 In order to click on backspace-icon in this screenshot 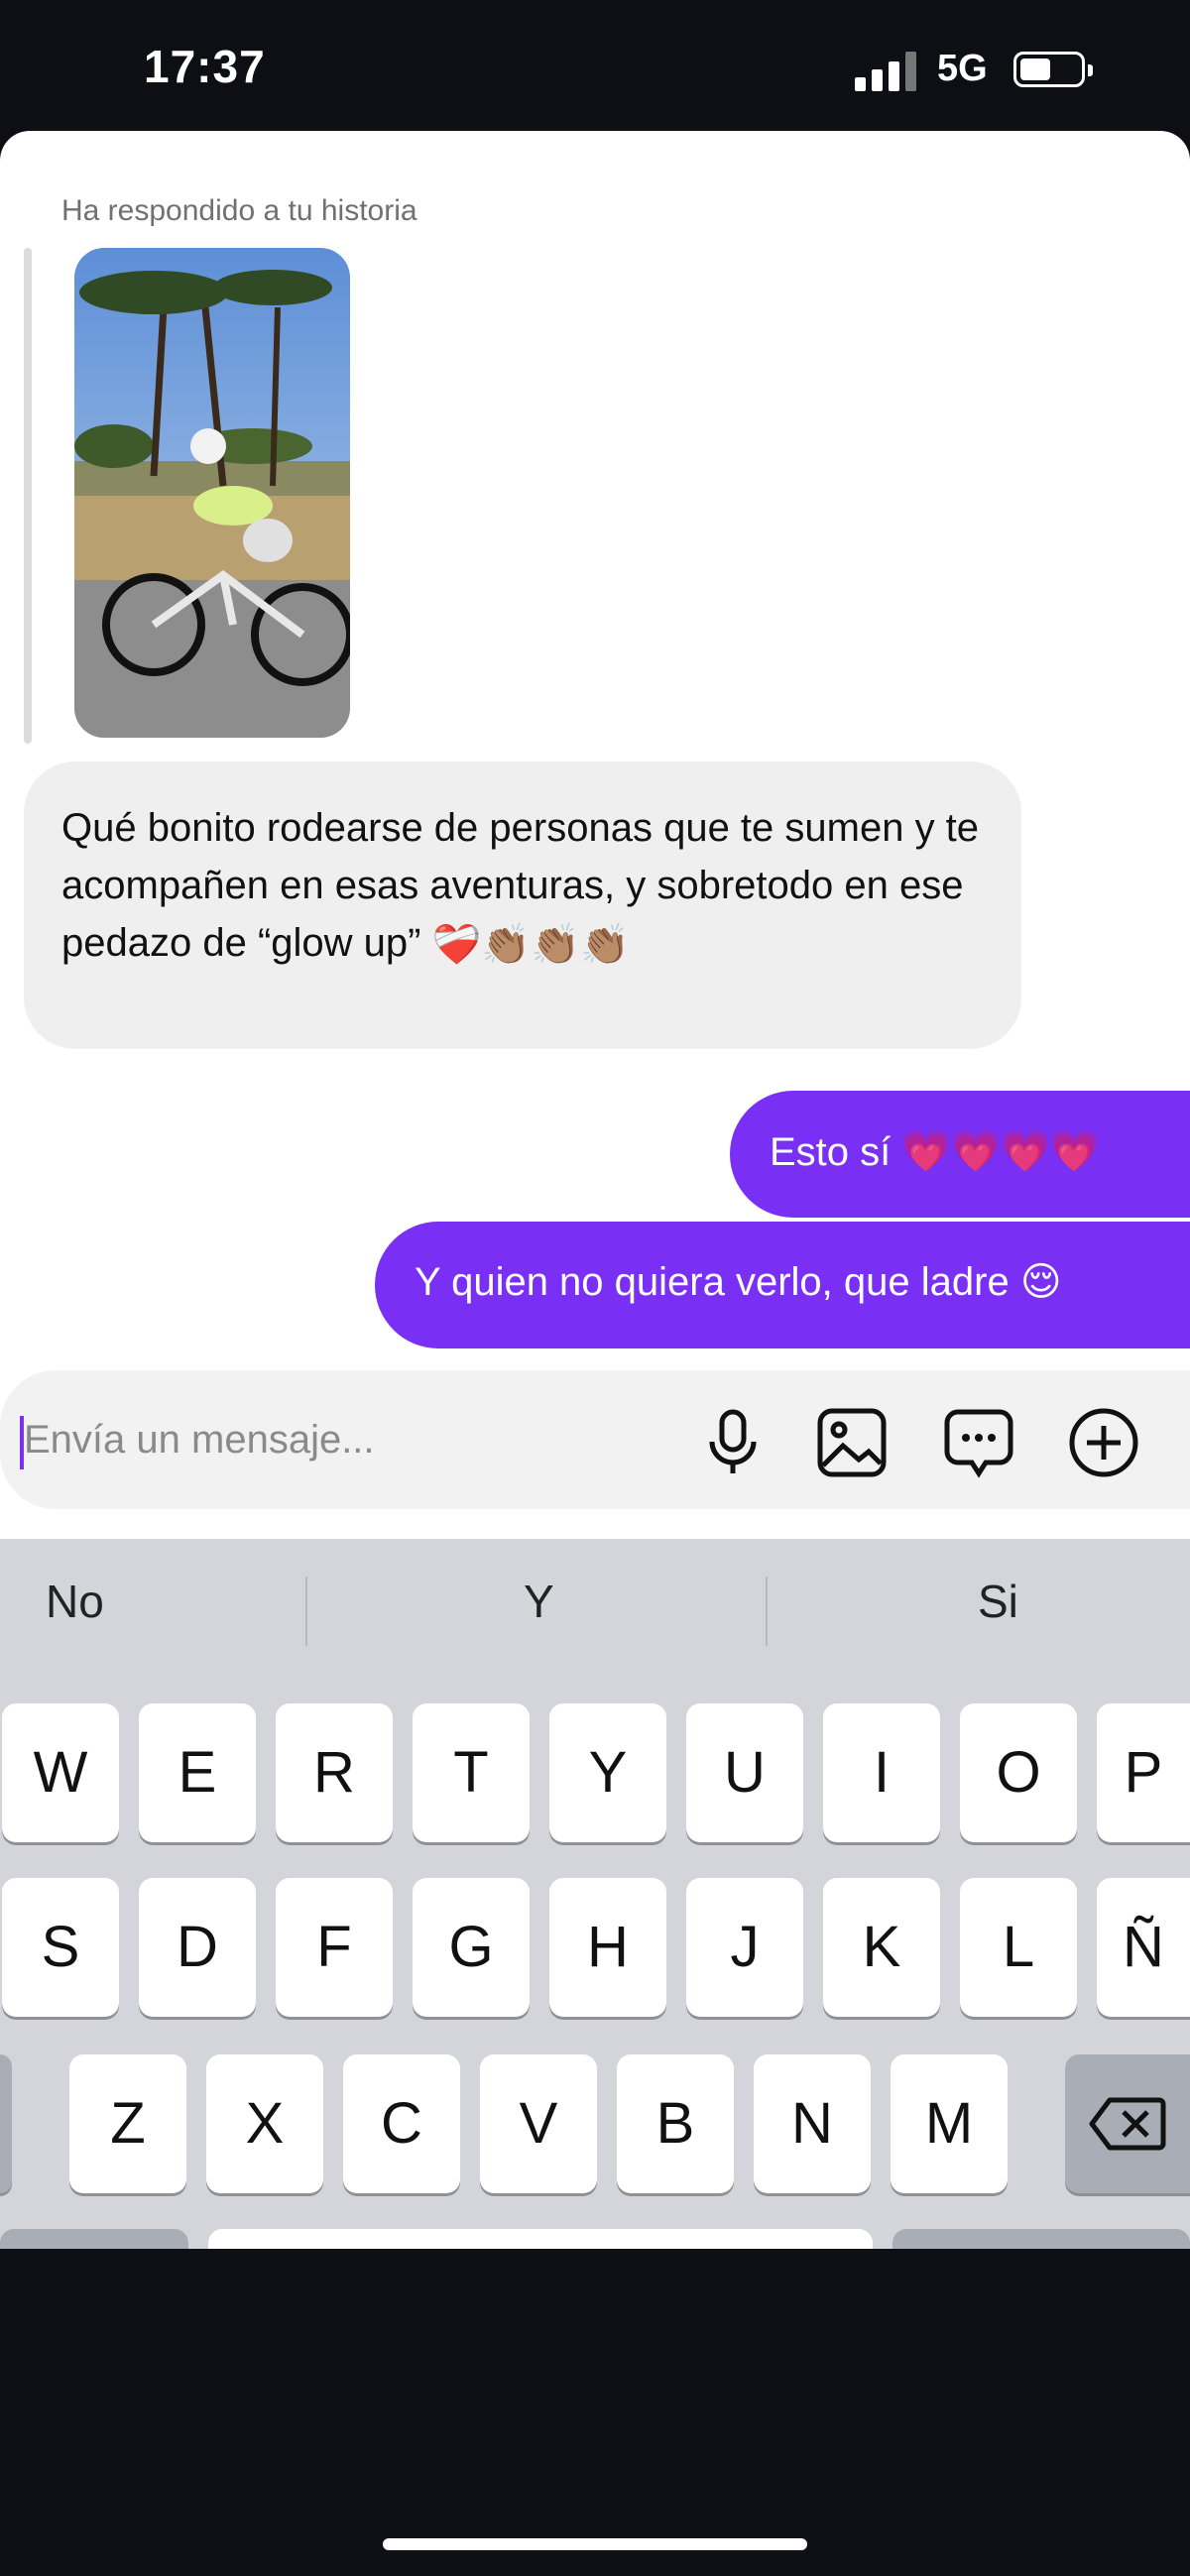, I will do `click(1127, 2124)`.